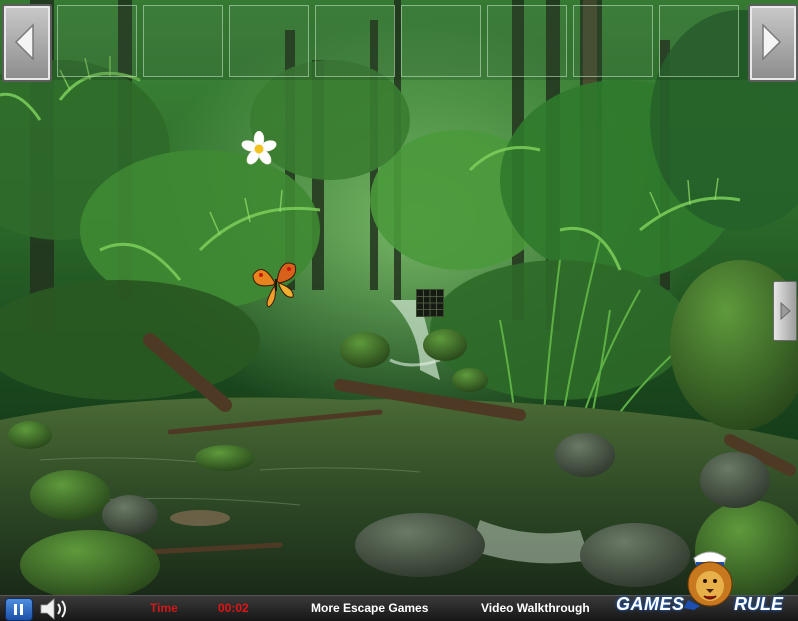 This screenshot has height=621, width=798. What do you see at coordinates (369, 608) in the screenshot?
I see `more-games-link: More Escape Games` at bounding box center [369, 608].